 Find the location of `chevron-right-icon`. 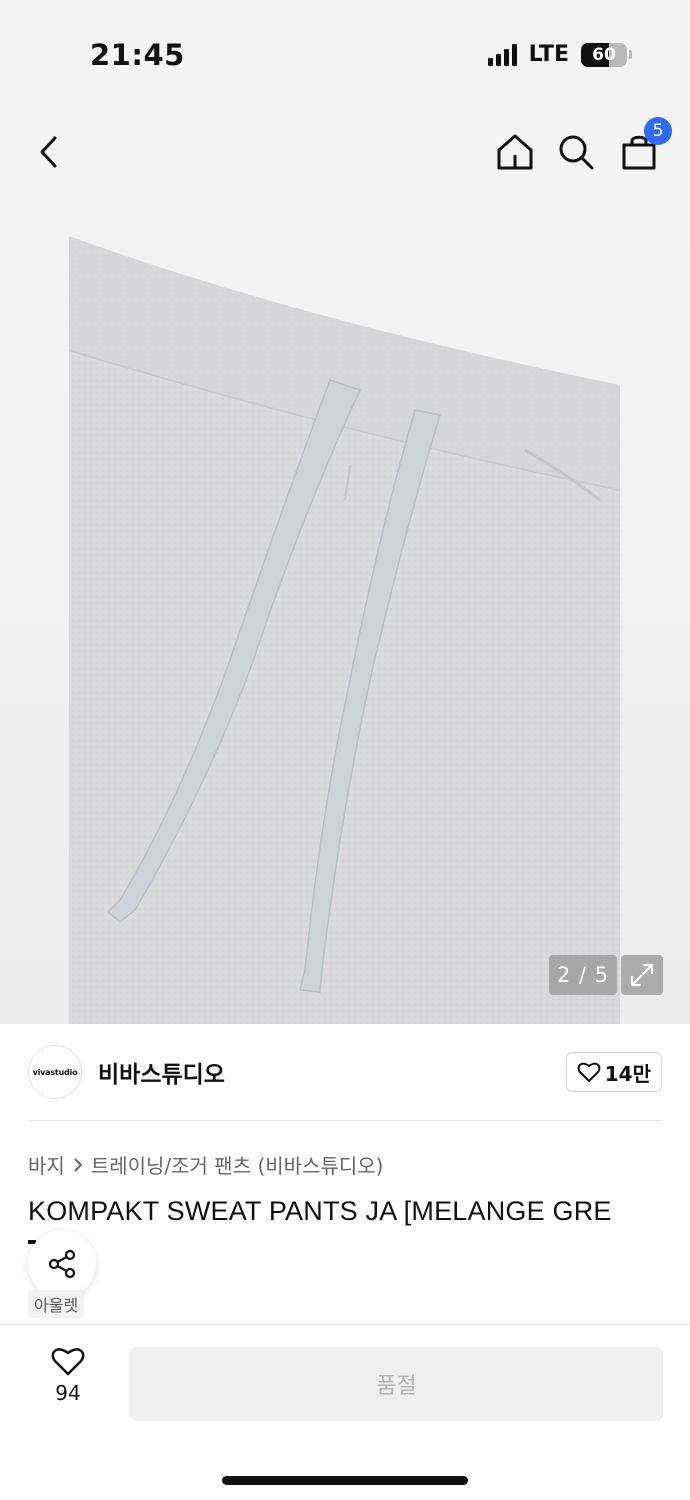

chevron-right-icon is located at coordinates (78, 1164).